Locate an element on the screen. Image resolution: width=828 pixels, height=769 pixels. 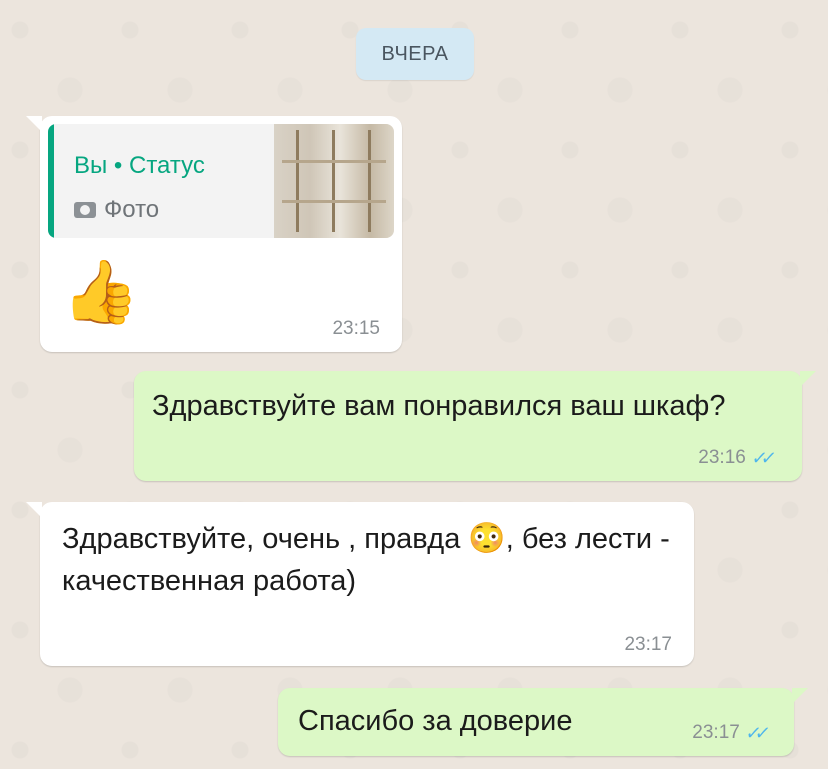
quote-media-type: Фото is located at coordinates (116, 210).